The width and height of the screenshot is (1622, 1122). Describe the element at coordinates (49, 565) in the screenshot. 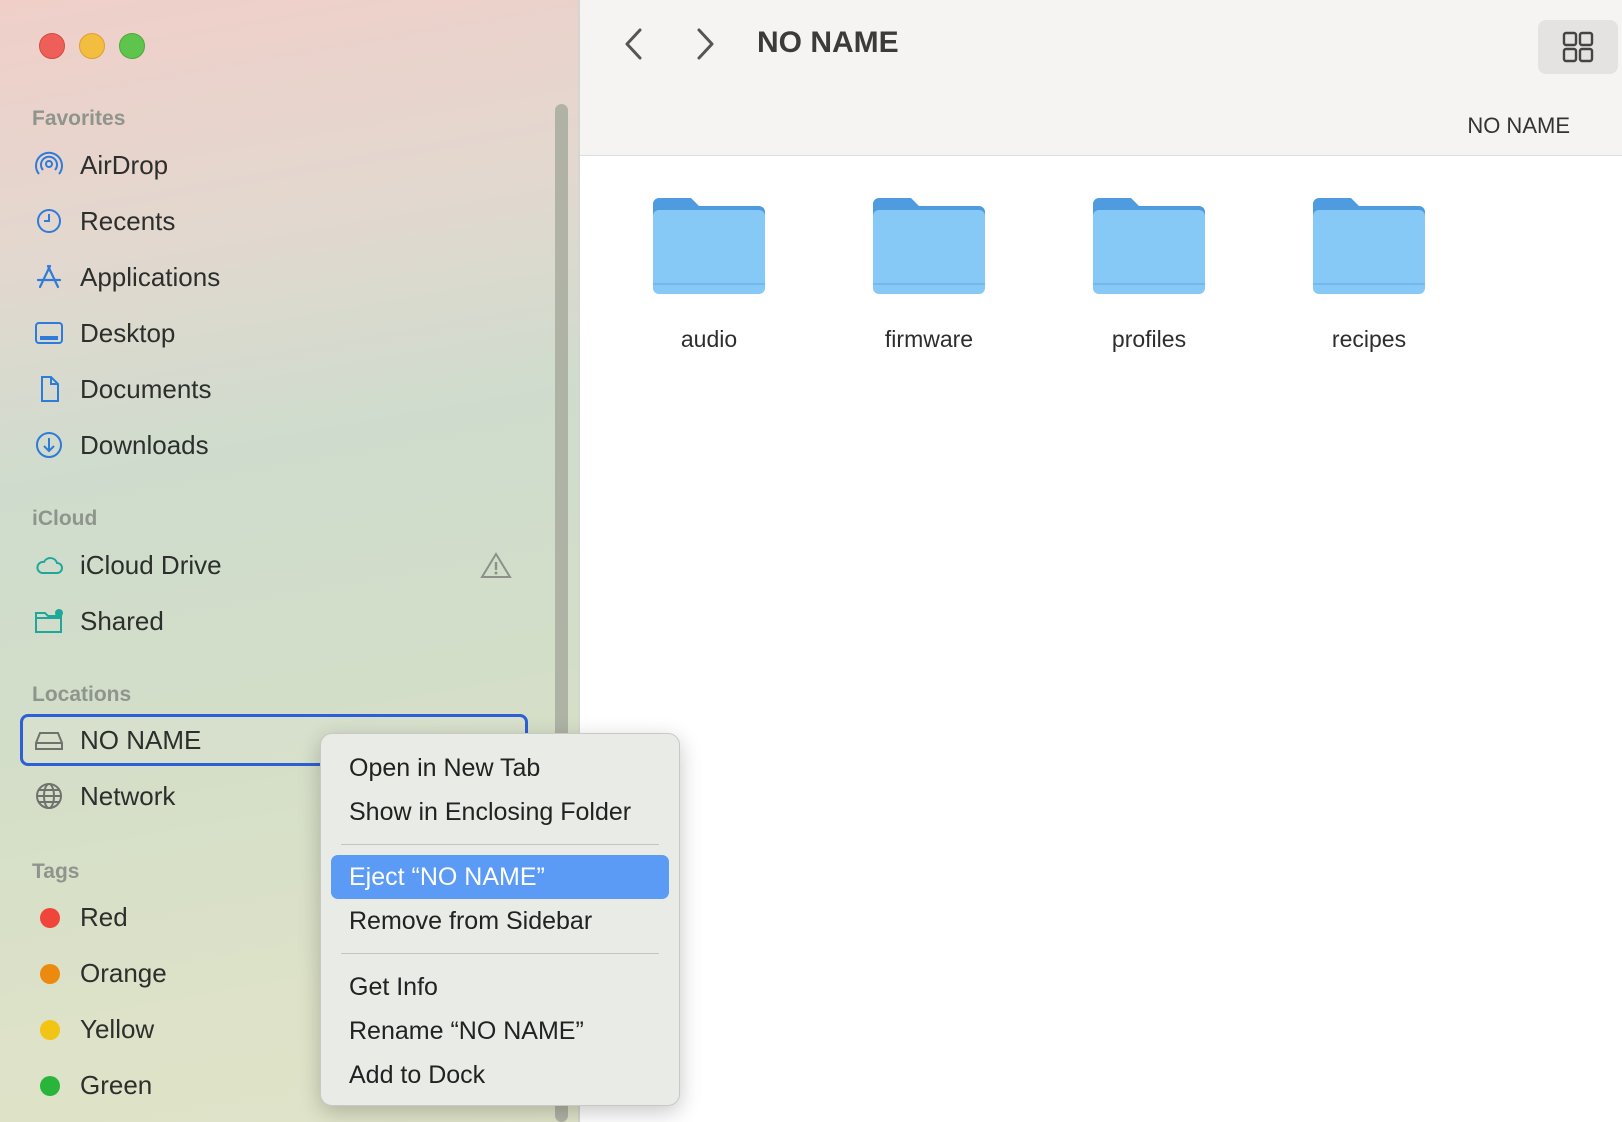

I see `cloud-icon` at that location.